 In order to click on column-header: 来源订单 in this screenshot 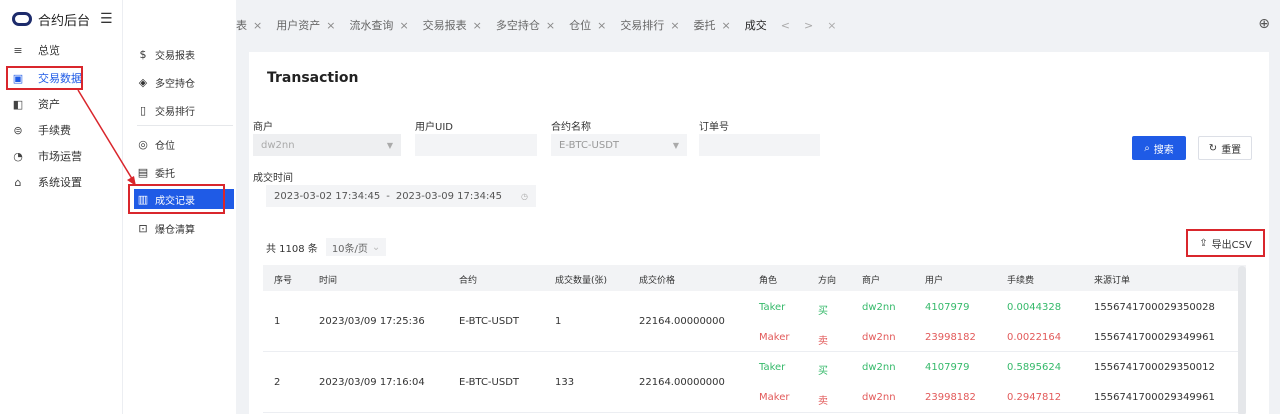, I will do `click(1112, 281)`.